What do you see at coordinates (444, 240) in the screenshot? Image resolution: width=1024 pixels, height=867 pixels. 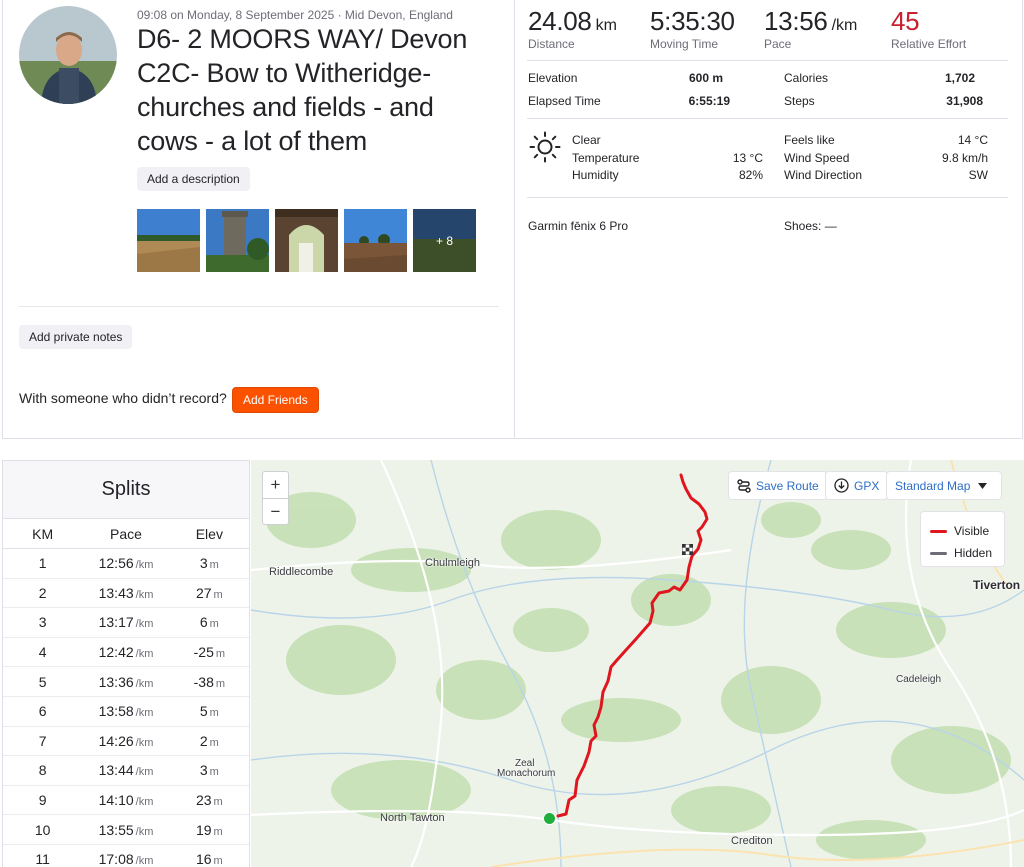 I see `photo-thumbnail-more: + 8` at bounding box center [444, 240].